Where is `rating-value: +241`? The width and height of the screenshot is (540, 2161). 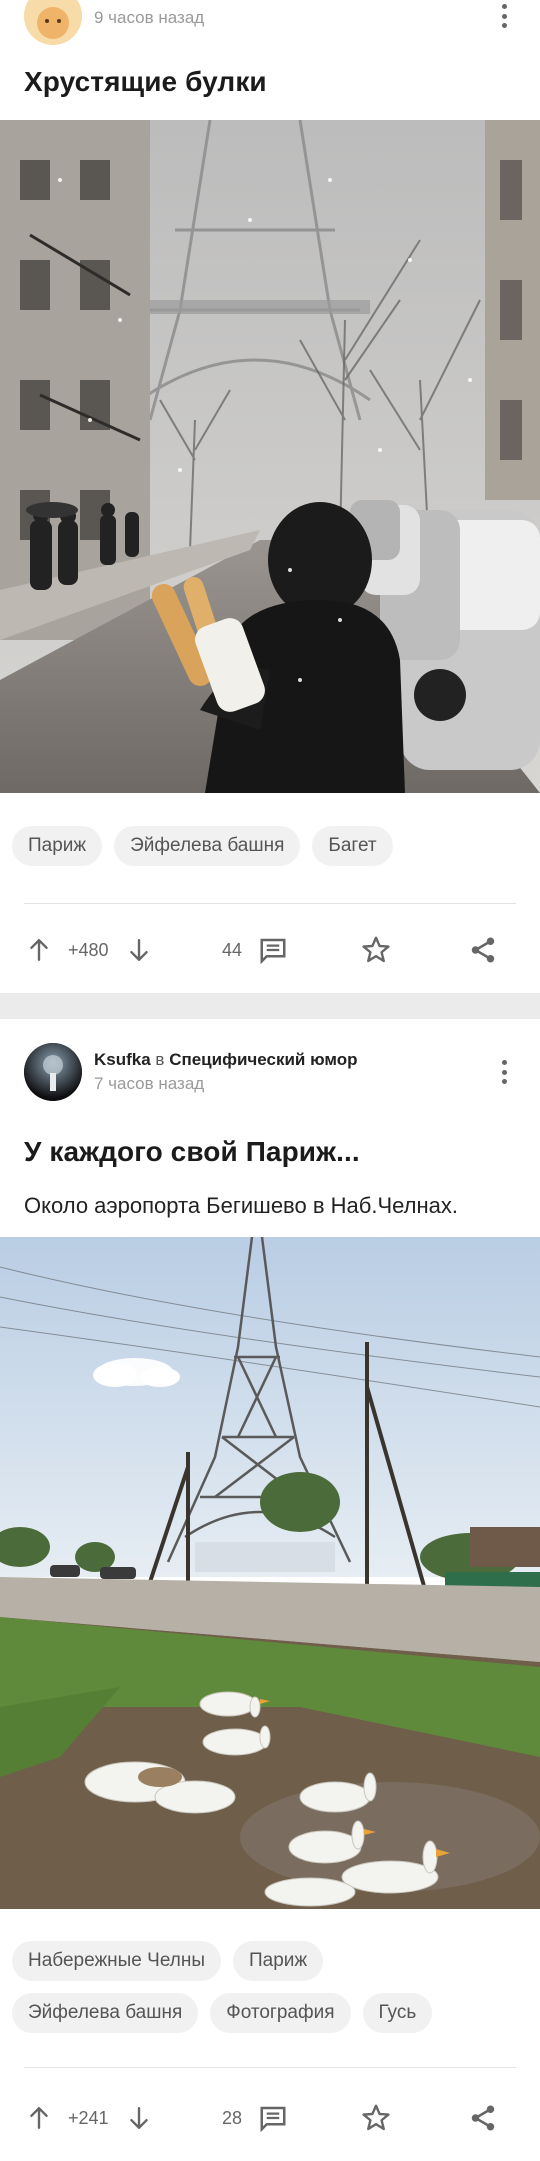
rating-value: +241 is located at coordinates (88, 2117).